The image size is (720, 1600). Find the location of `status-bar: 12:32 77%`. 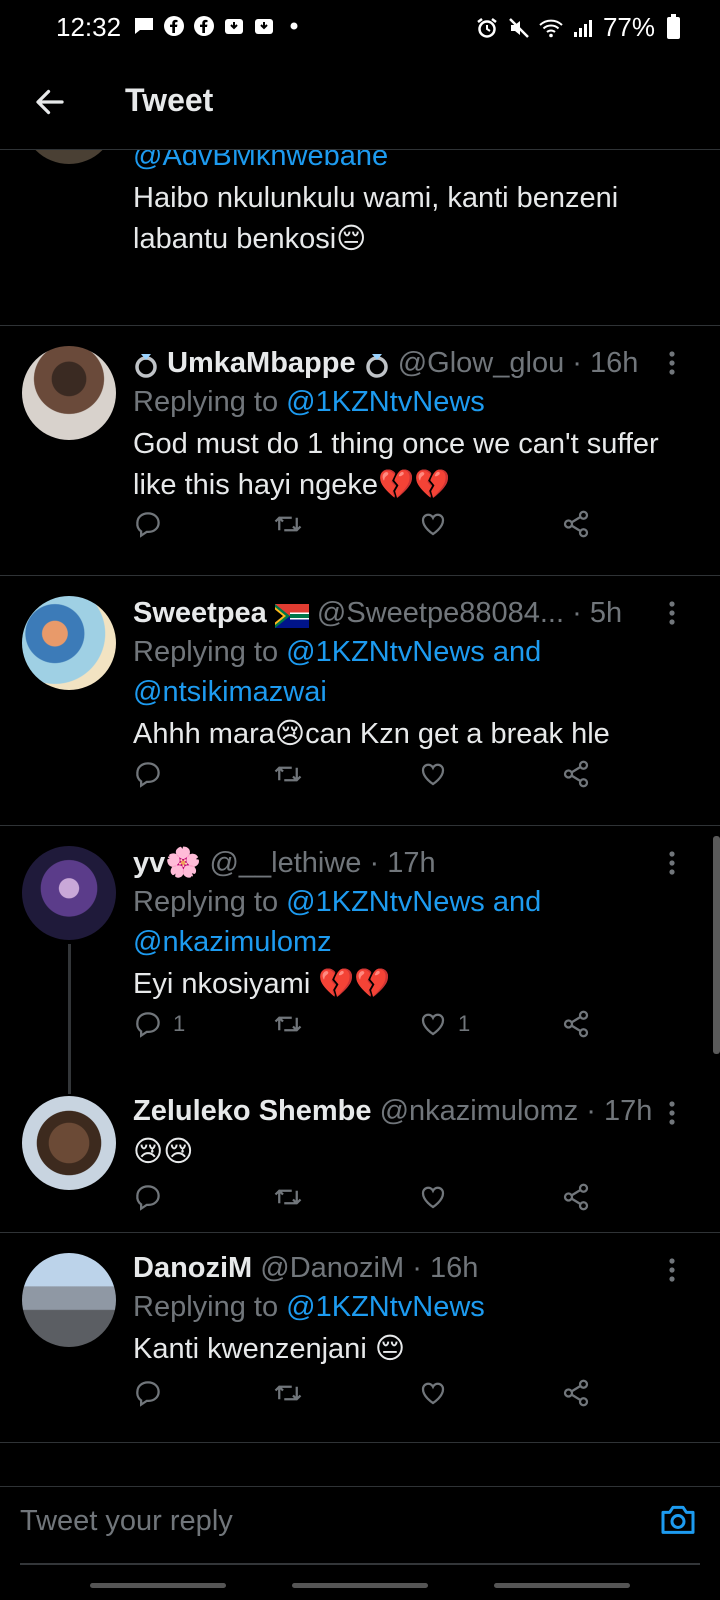

status-bar: 12:32 77% is located at coordinates (360, 28).